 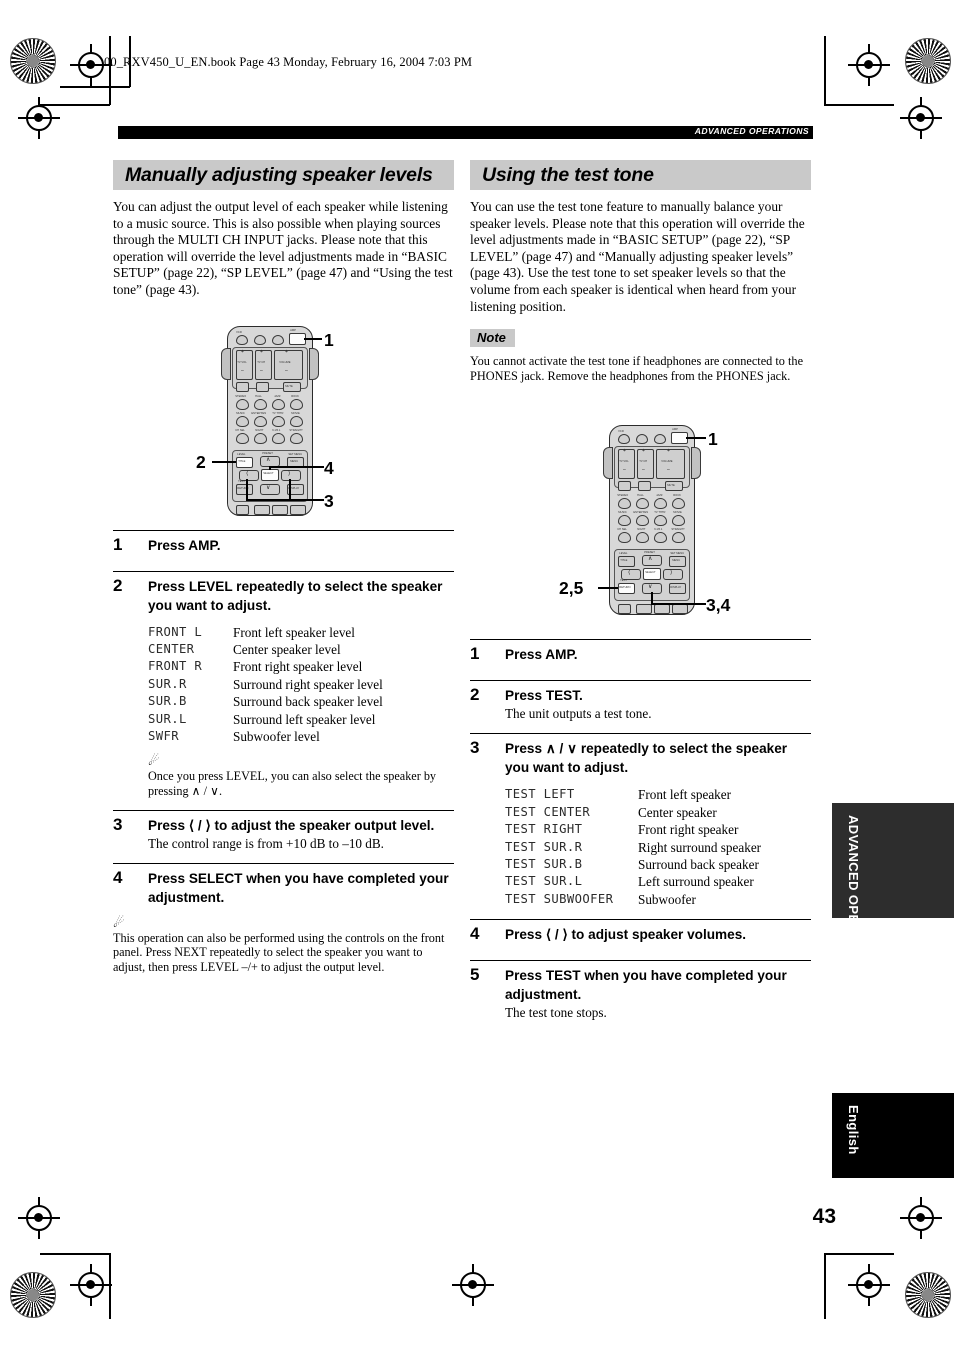 I want to click on right-callout-1: 1, so click(x=713, y=439).